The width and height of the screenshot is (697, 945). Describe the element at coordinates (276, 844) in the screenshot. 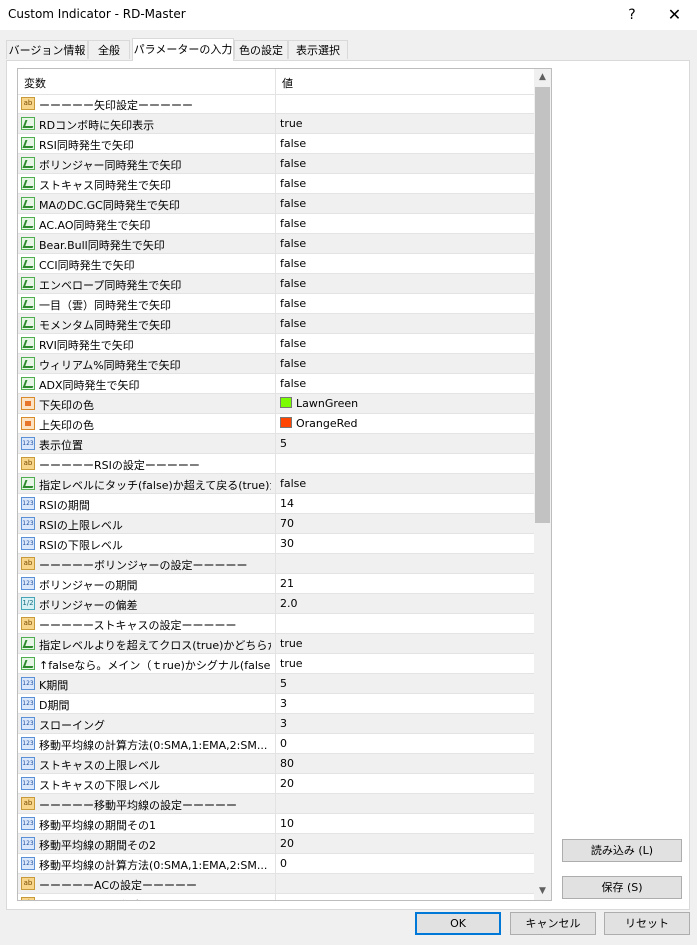

I see `table-row: 123 移動平均線の期間その2 20` at that location.